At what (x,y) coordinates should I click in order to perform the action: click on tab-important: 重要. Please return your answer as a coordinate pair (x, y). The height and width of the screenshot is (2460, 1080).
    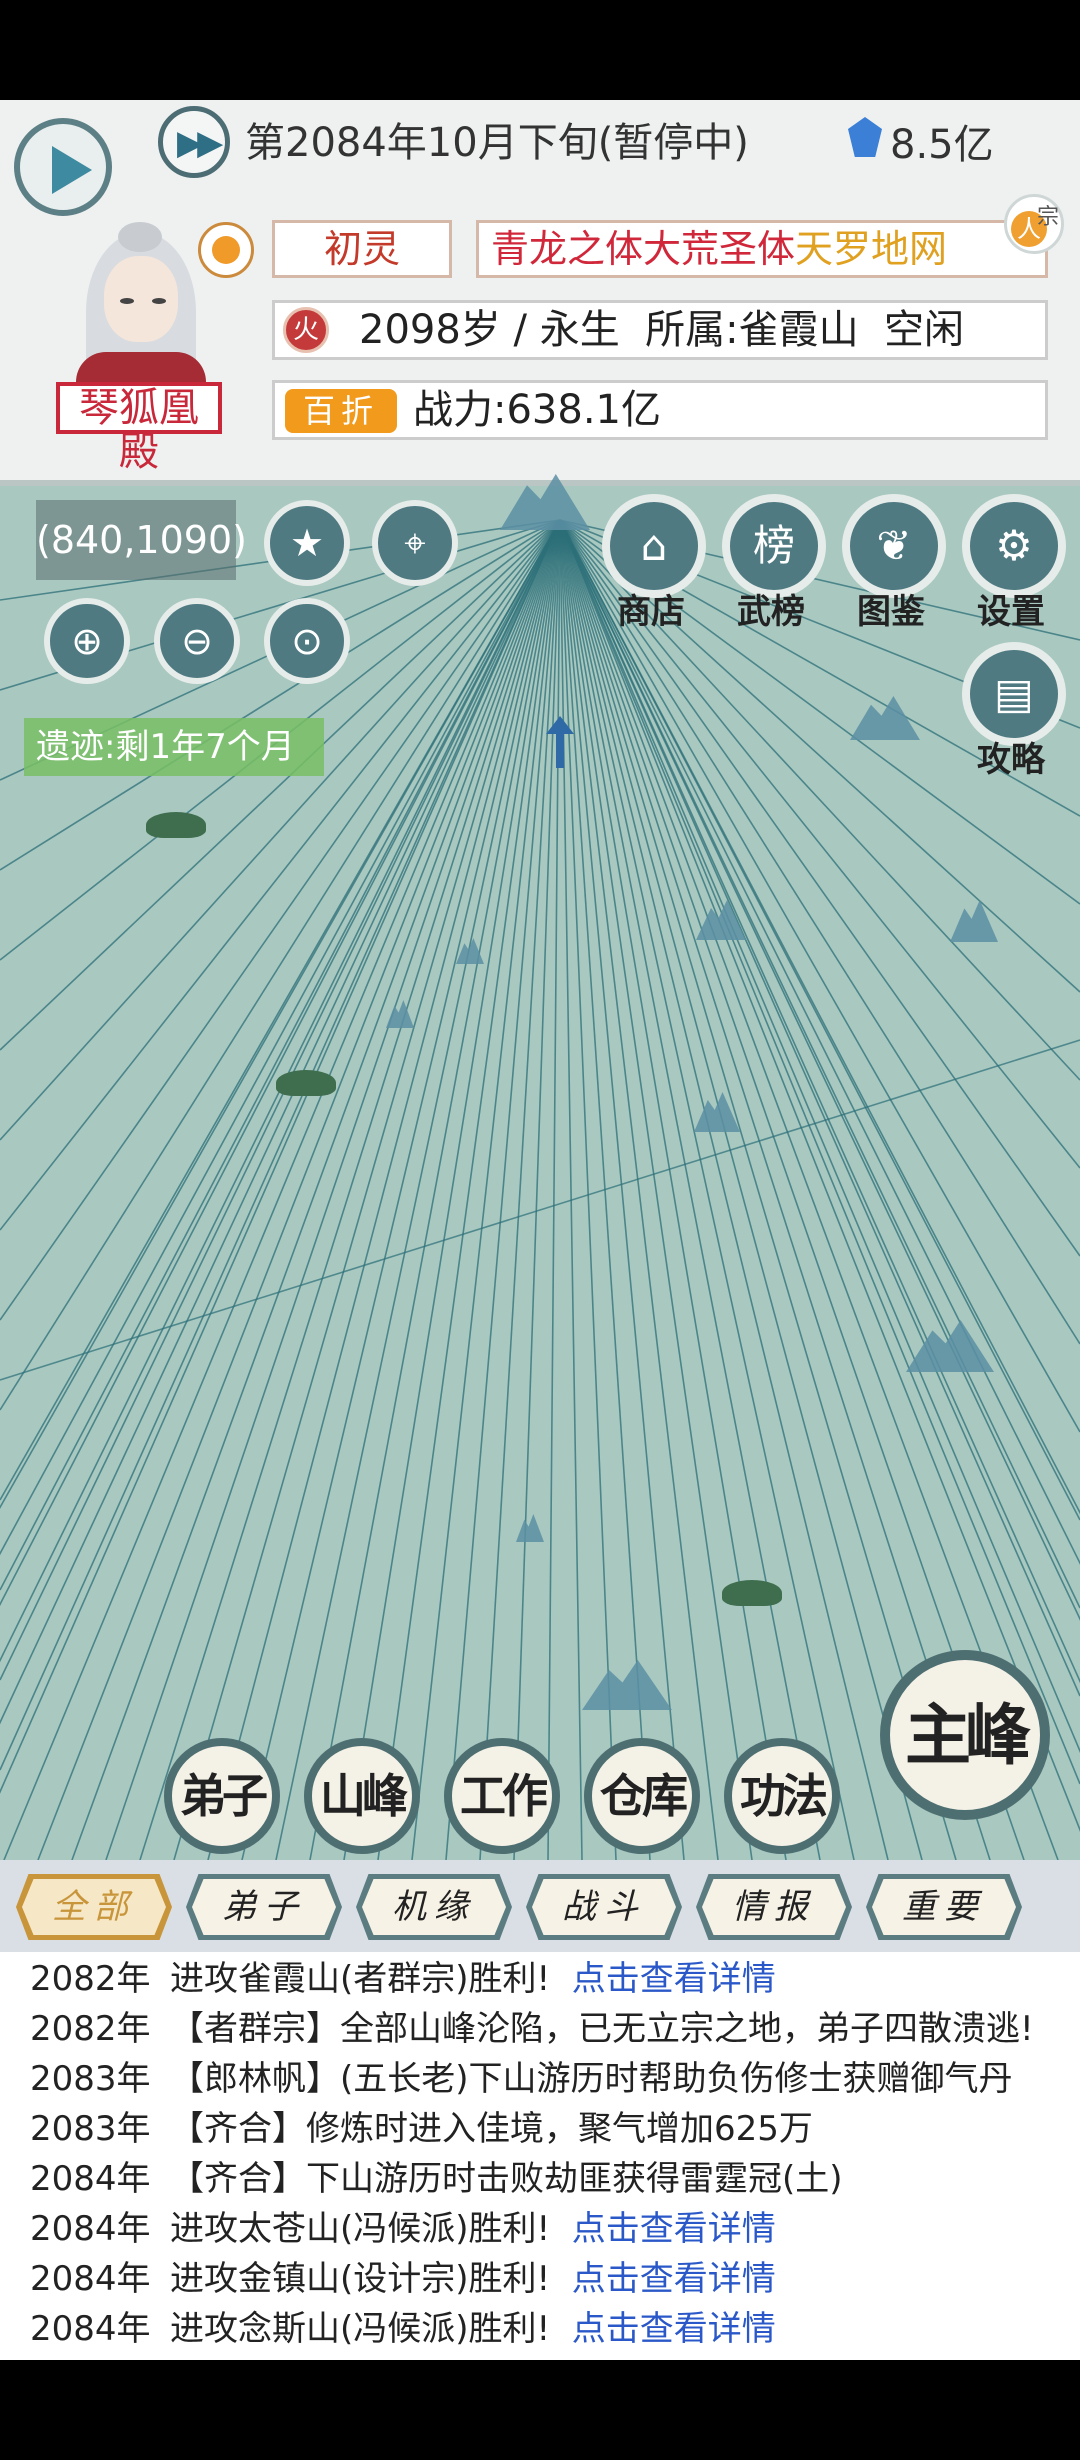
    Looking at the image, I should click on (944, 1907).